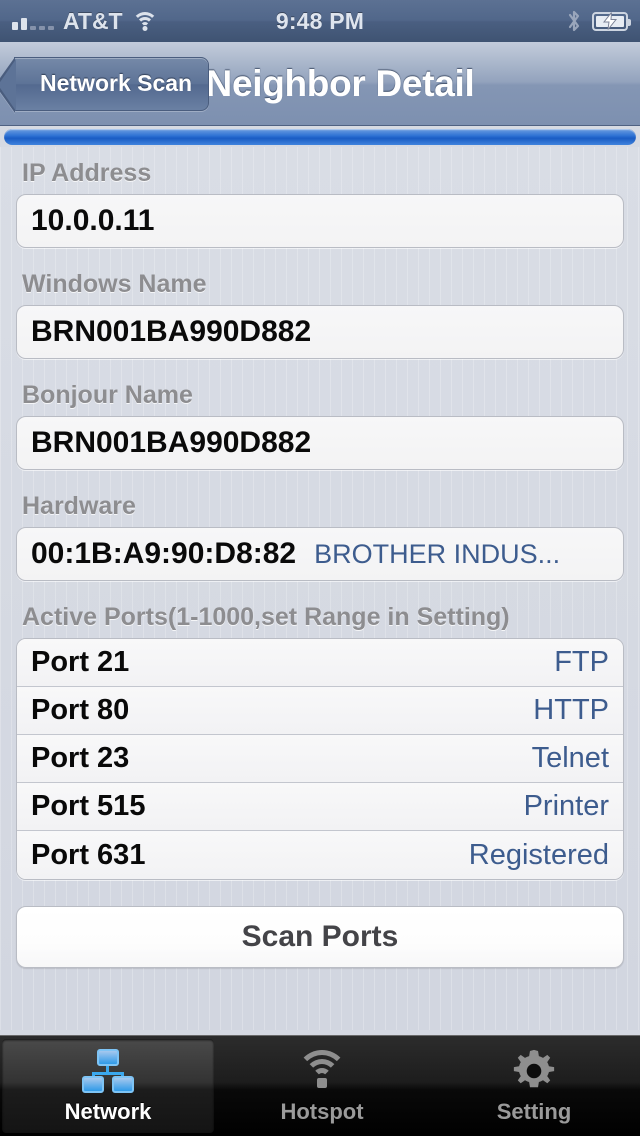 This screenshot has height=1136, width=640. What do you see at coordinates (571, 710) in the screenshot?
I see `port-service-label: HTTP` at bounding box center [571, 710].